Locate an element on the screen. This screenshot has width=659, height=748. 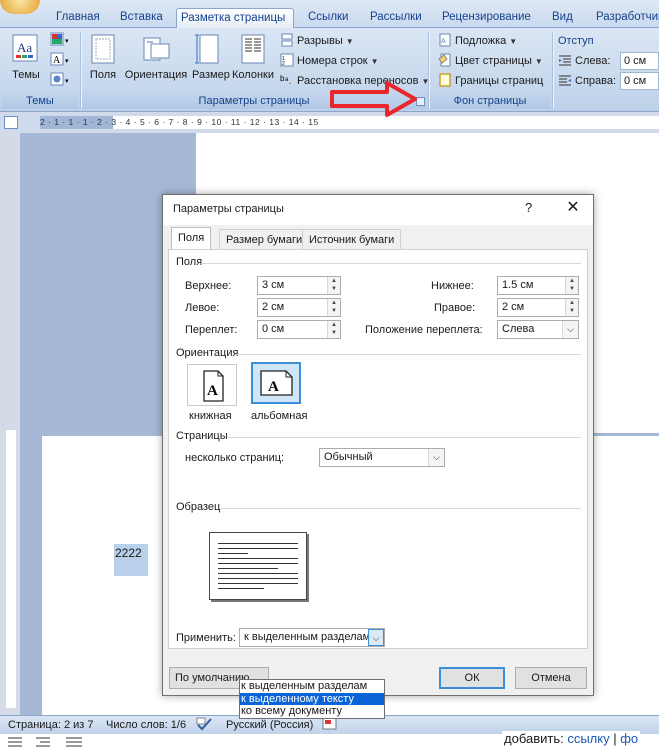
spellcheck-icon is located at coordinates (205, 725).